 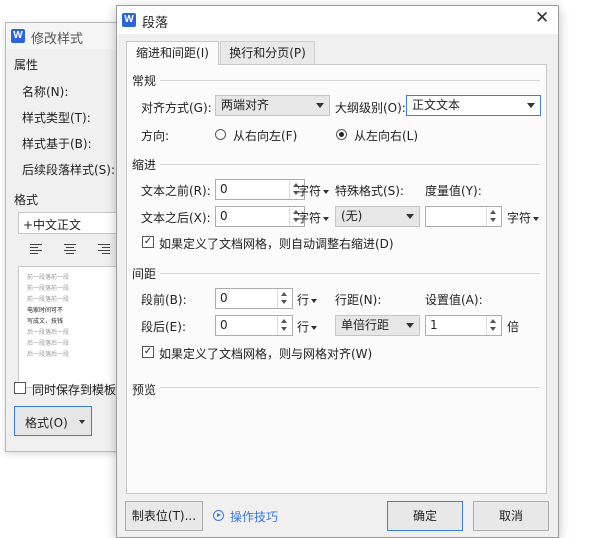 I want to click on alignment-select: 两端对齐, so click(x=272, y=105).